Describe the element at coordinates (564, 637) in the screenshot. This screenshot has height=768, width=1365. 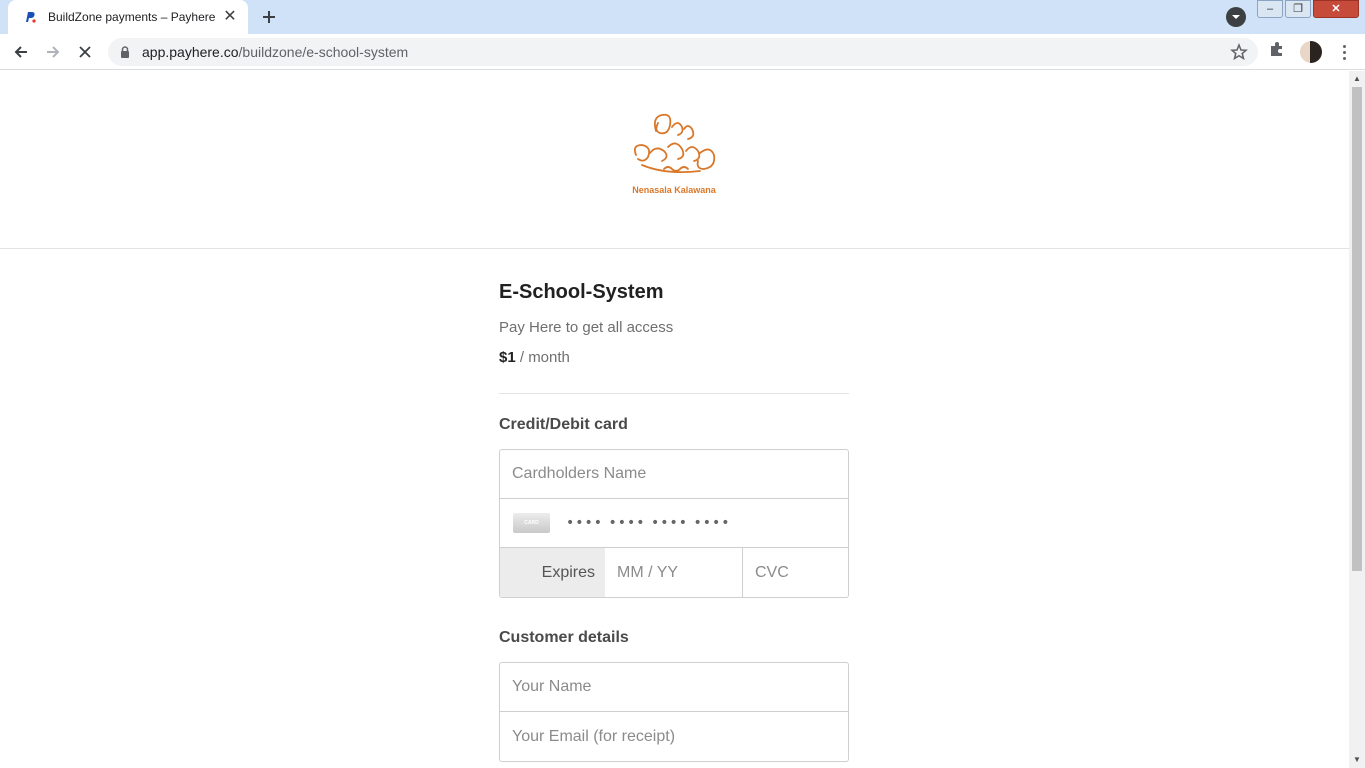
I see `customer-section-title: Customer details` at that location.